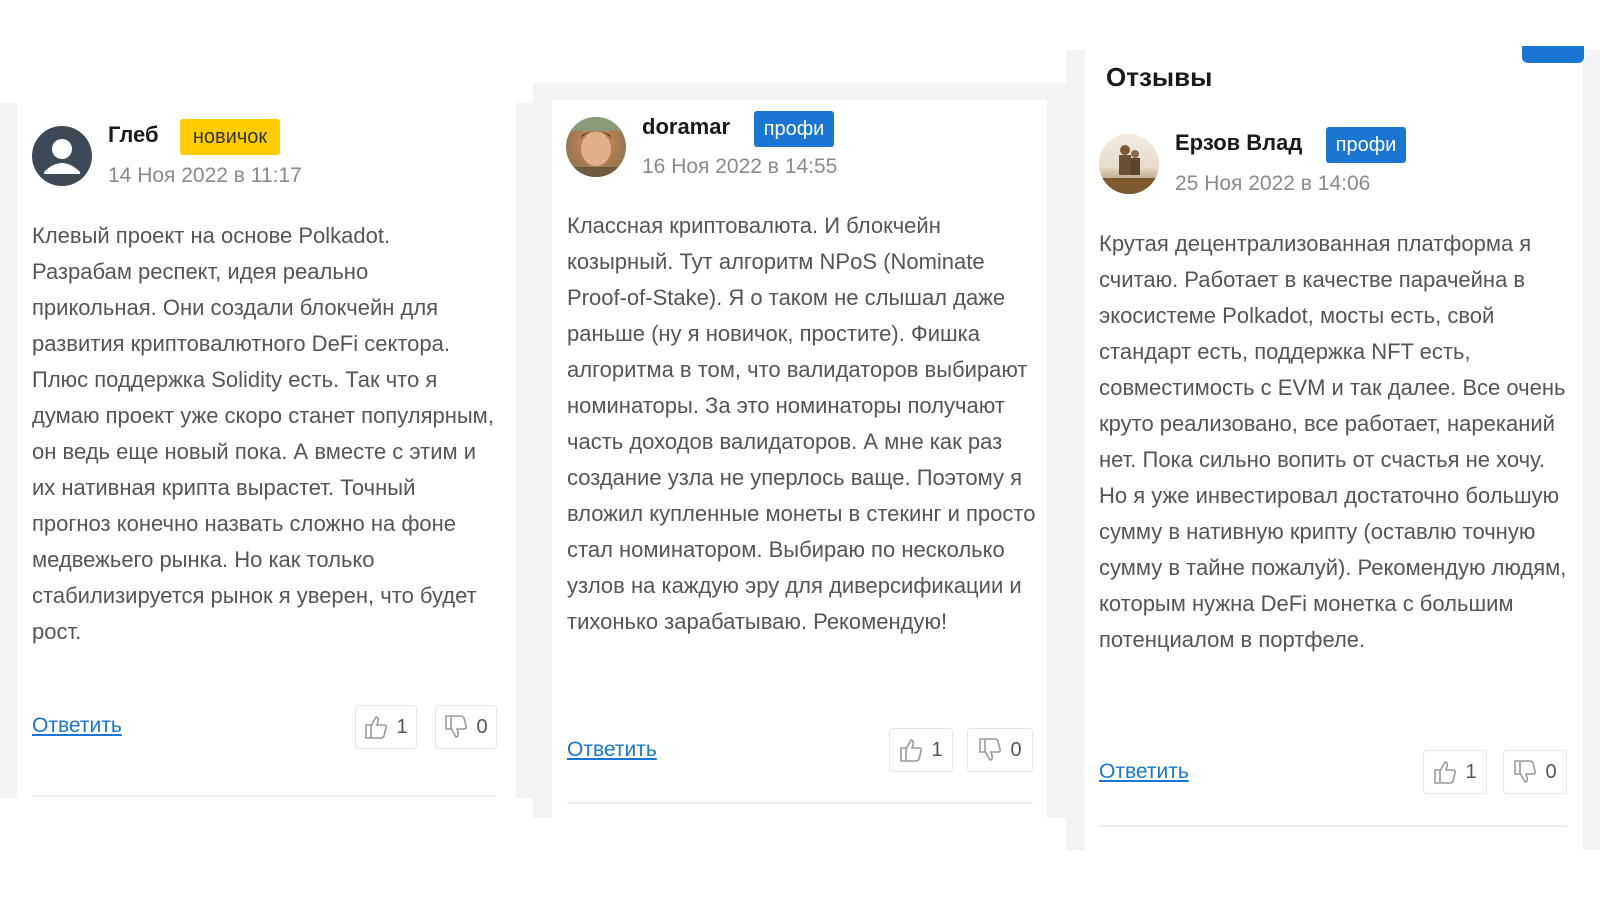 This screenshot has width=1600, height=900. What do you see at coordinates (1238, 143) in the screenshot?
I see `author-name: Ерзов Влад` at bounding box center [1238, 143].